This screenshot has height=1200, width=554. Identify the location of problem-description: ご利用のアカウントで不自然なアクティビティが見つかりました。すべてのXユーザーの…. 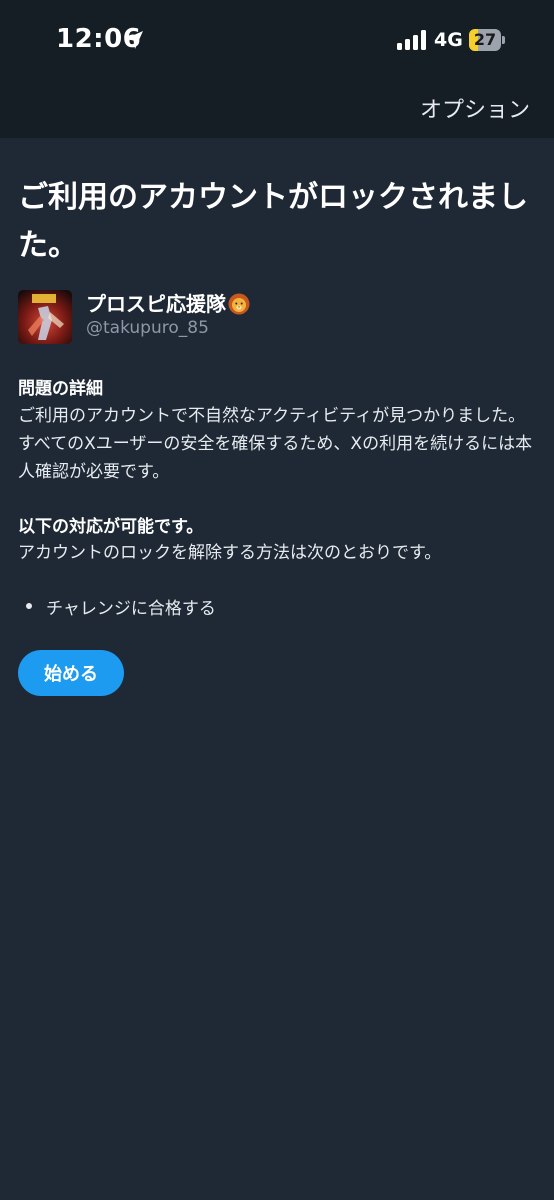
(275, 444).